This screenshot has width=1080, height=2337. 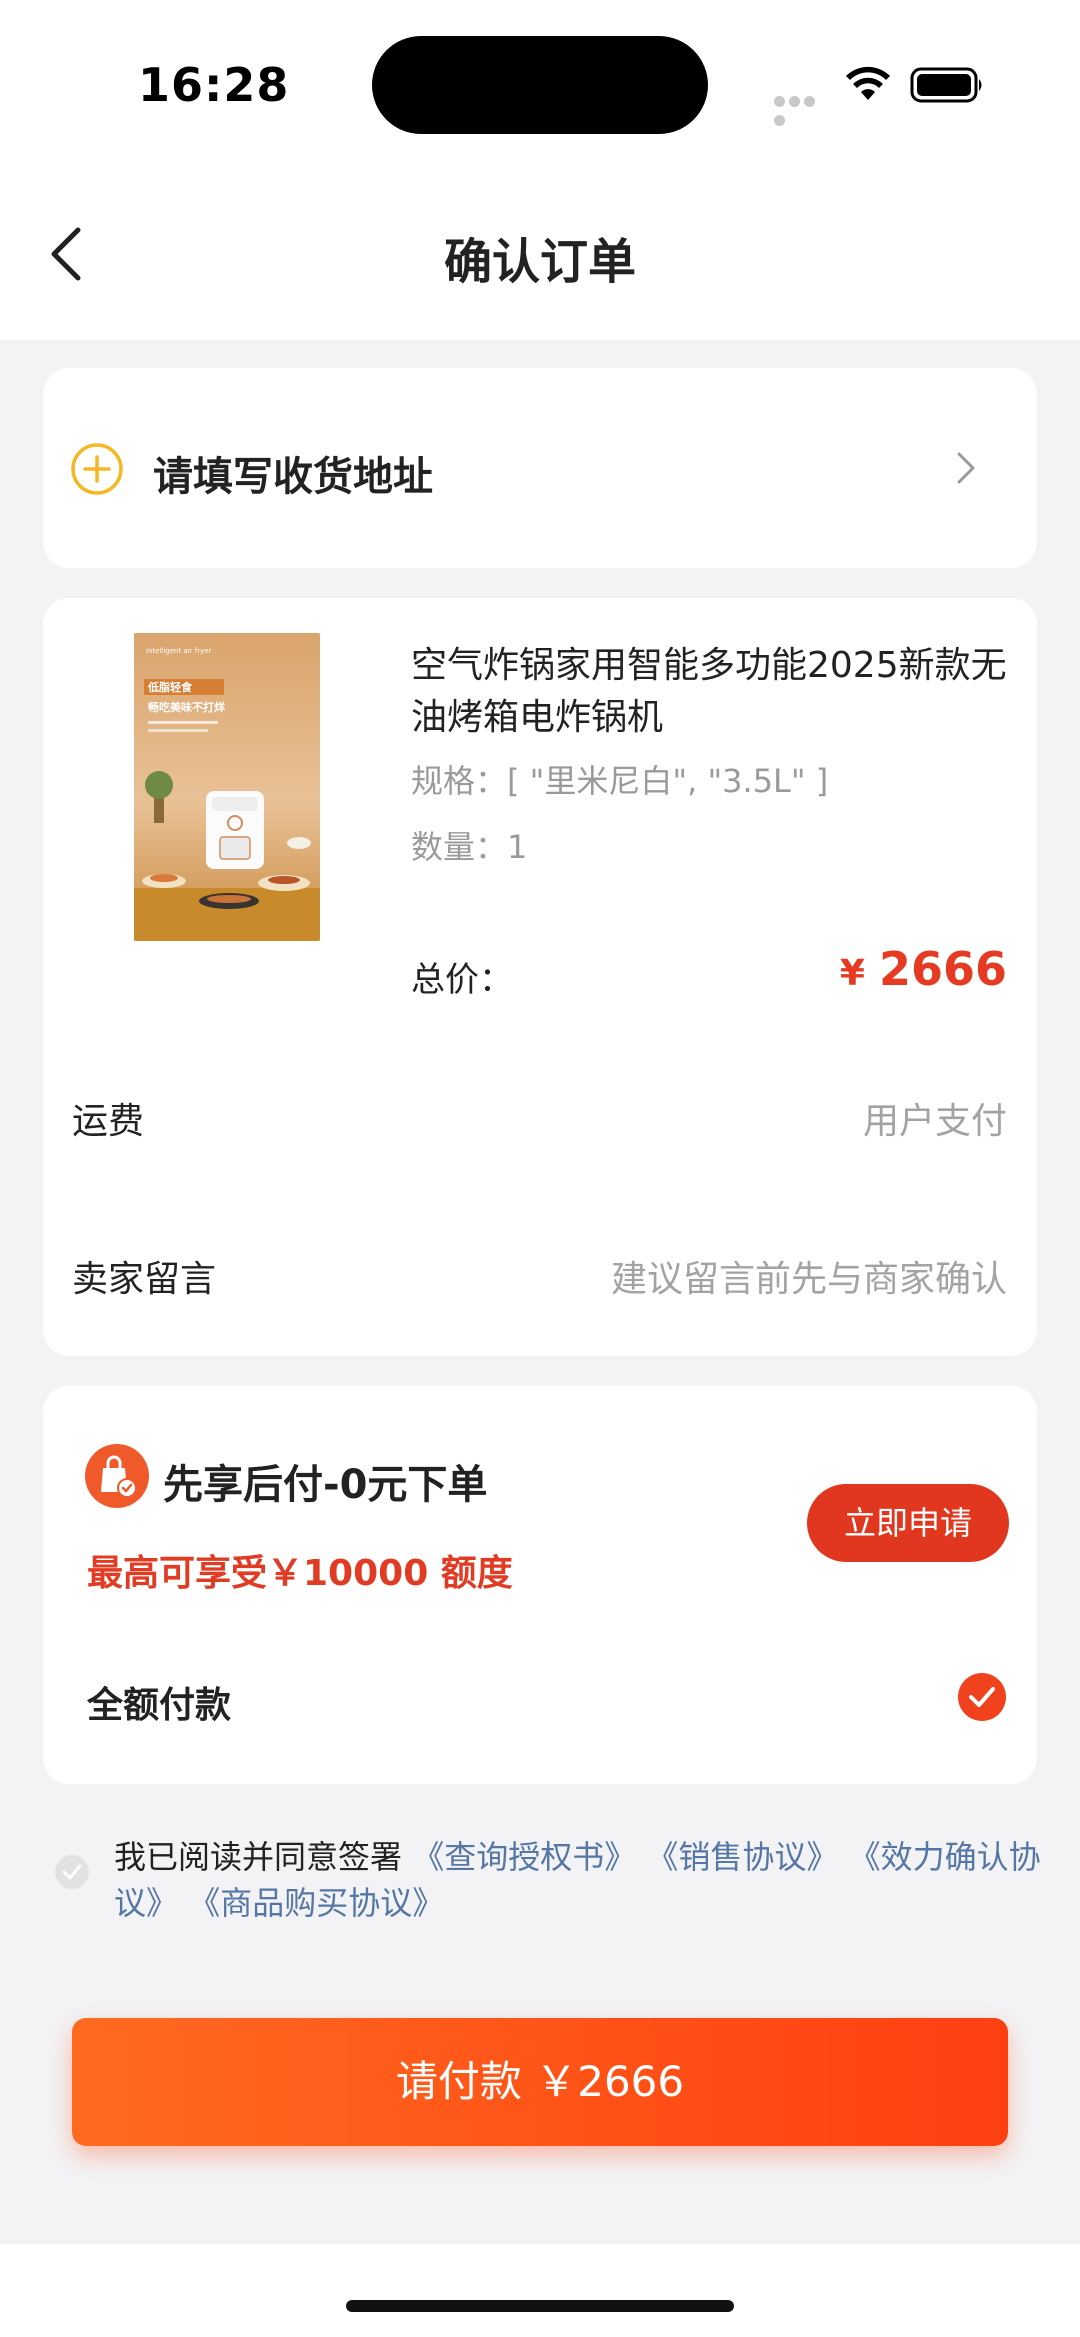 What do you see at coordinates (227, 787) in the screenshot?
I see `product-image: intelligent air fryer 低脂轻食 畅吃美味不打烊` at bounding box center [227, 787].